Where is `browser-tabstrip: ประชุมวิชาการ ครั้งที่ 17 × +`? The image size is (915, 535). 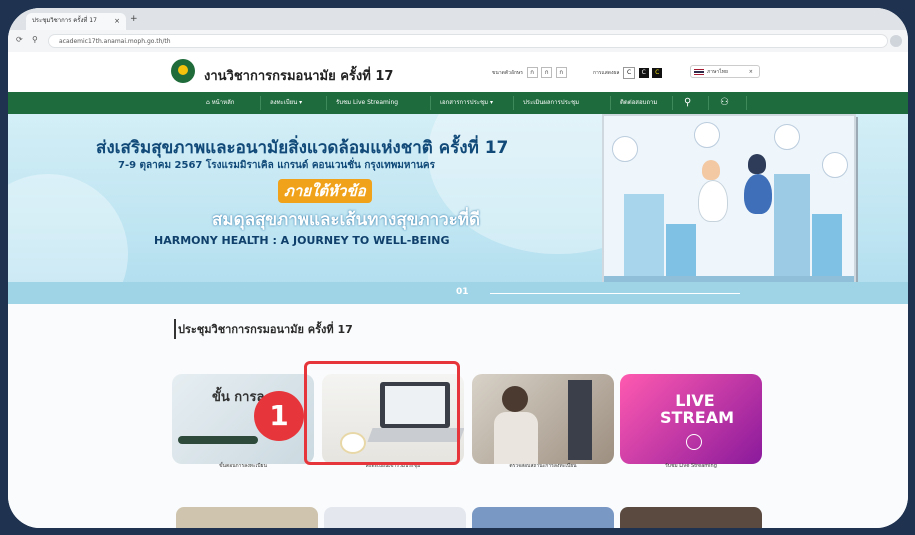
browser-tabstrip: ประชุมวิชาการ ครั้งที่ 17 × + is located at coordinates (458, 19).